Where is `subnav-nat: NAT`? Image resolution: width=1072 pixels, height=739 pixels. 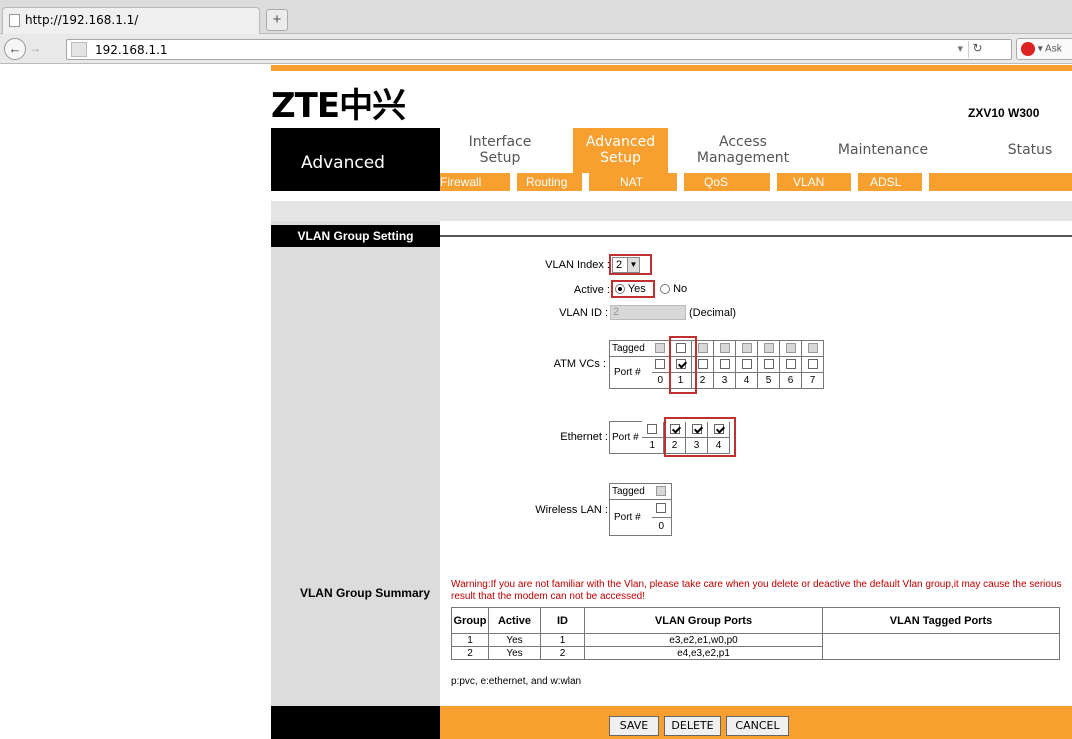
subnav-nat: NAT is located at coordinates (631, 182).